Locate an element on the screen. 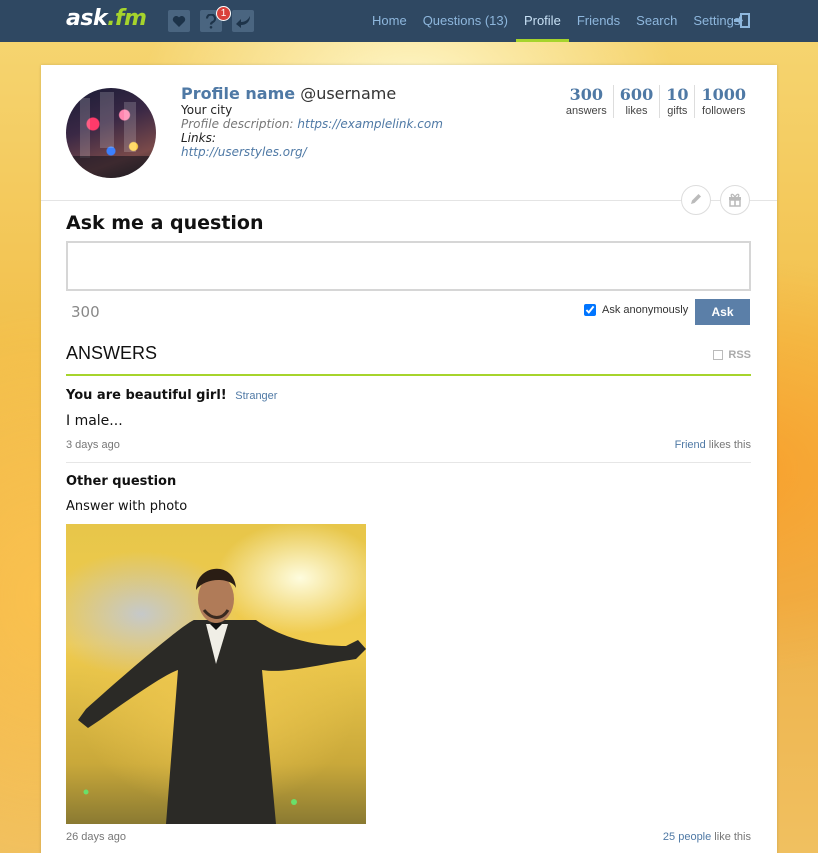 The height and width of the screenshot is (853, 818). stat-likes: 600 likes is located at coordinates (635, 101).